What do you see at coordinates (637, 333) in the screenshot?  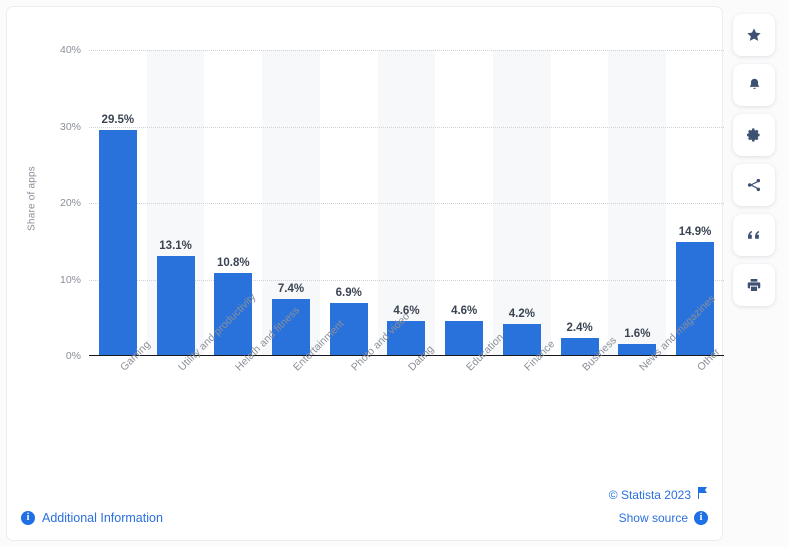 I see `bar-value-label: 1.6%` at bounding box center [637, 333].